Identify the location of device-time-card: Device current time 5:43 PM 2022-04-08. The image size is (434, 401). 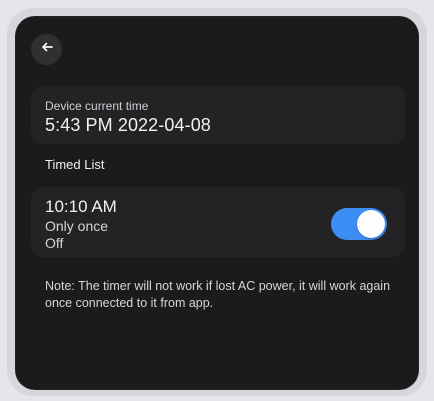
(218, 115).